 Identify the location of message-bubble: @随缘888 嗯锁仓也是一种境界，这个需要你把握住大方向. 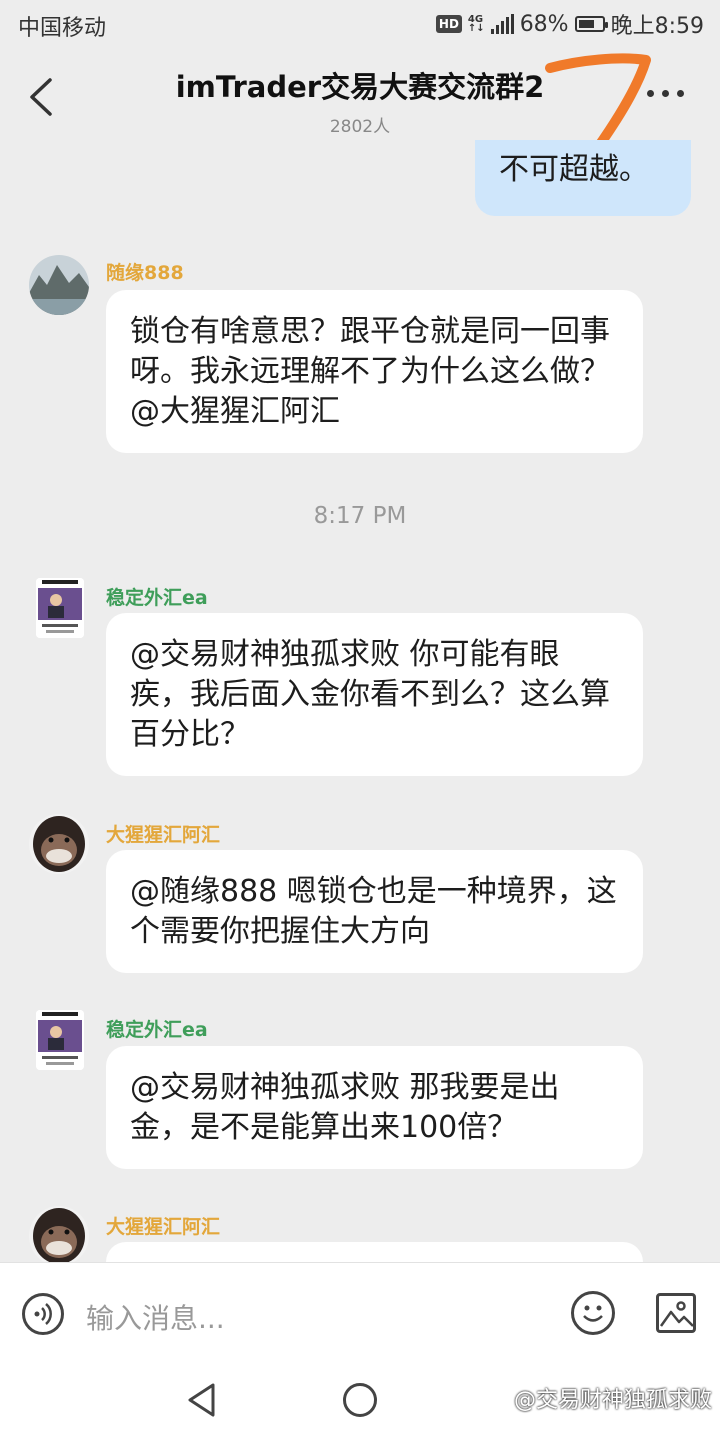
(374, 911).